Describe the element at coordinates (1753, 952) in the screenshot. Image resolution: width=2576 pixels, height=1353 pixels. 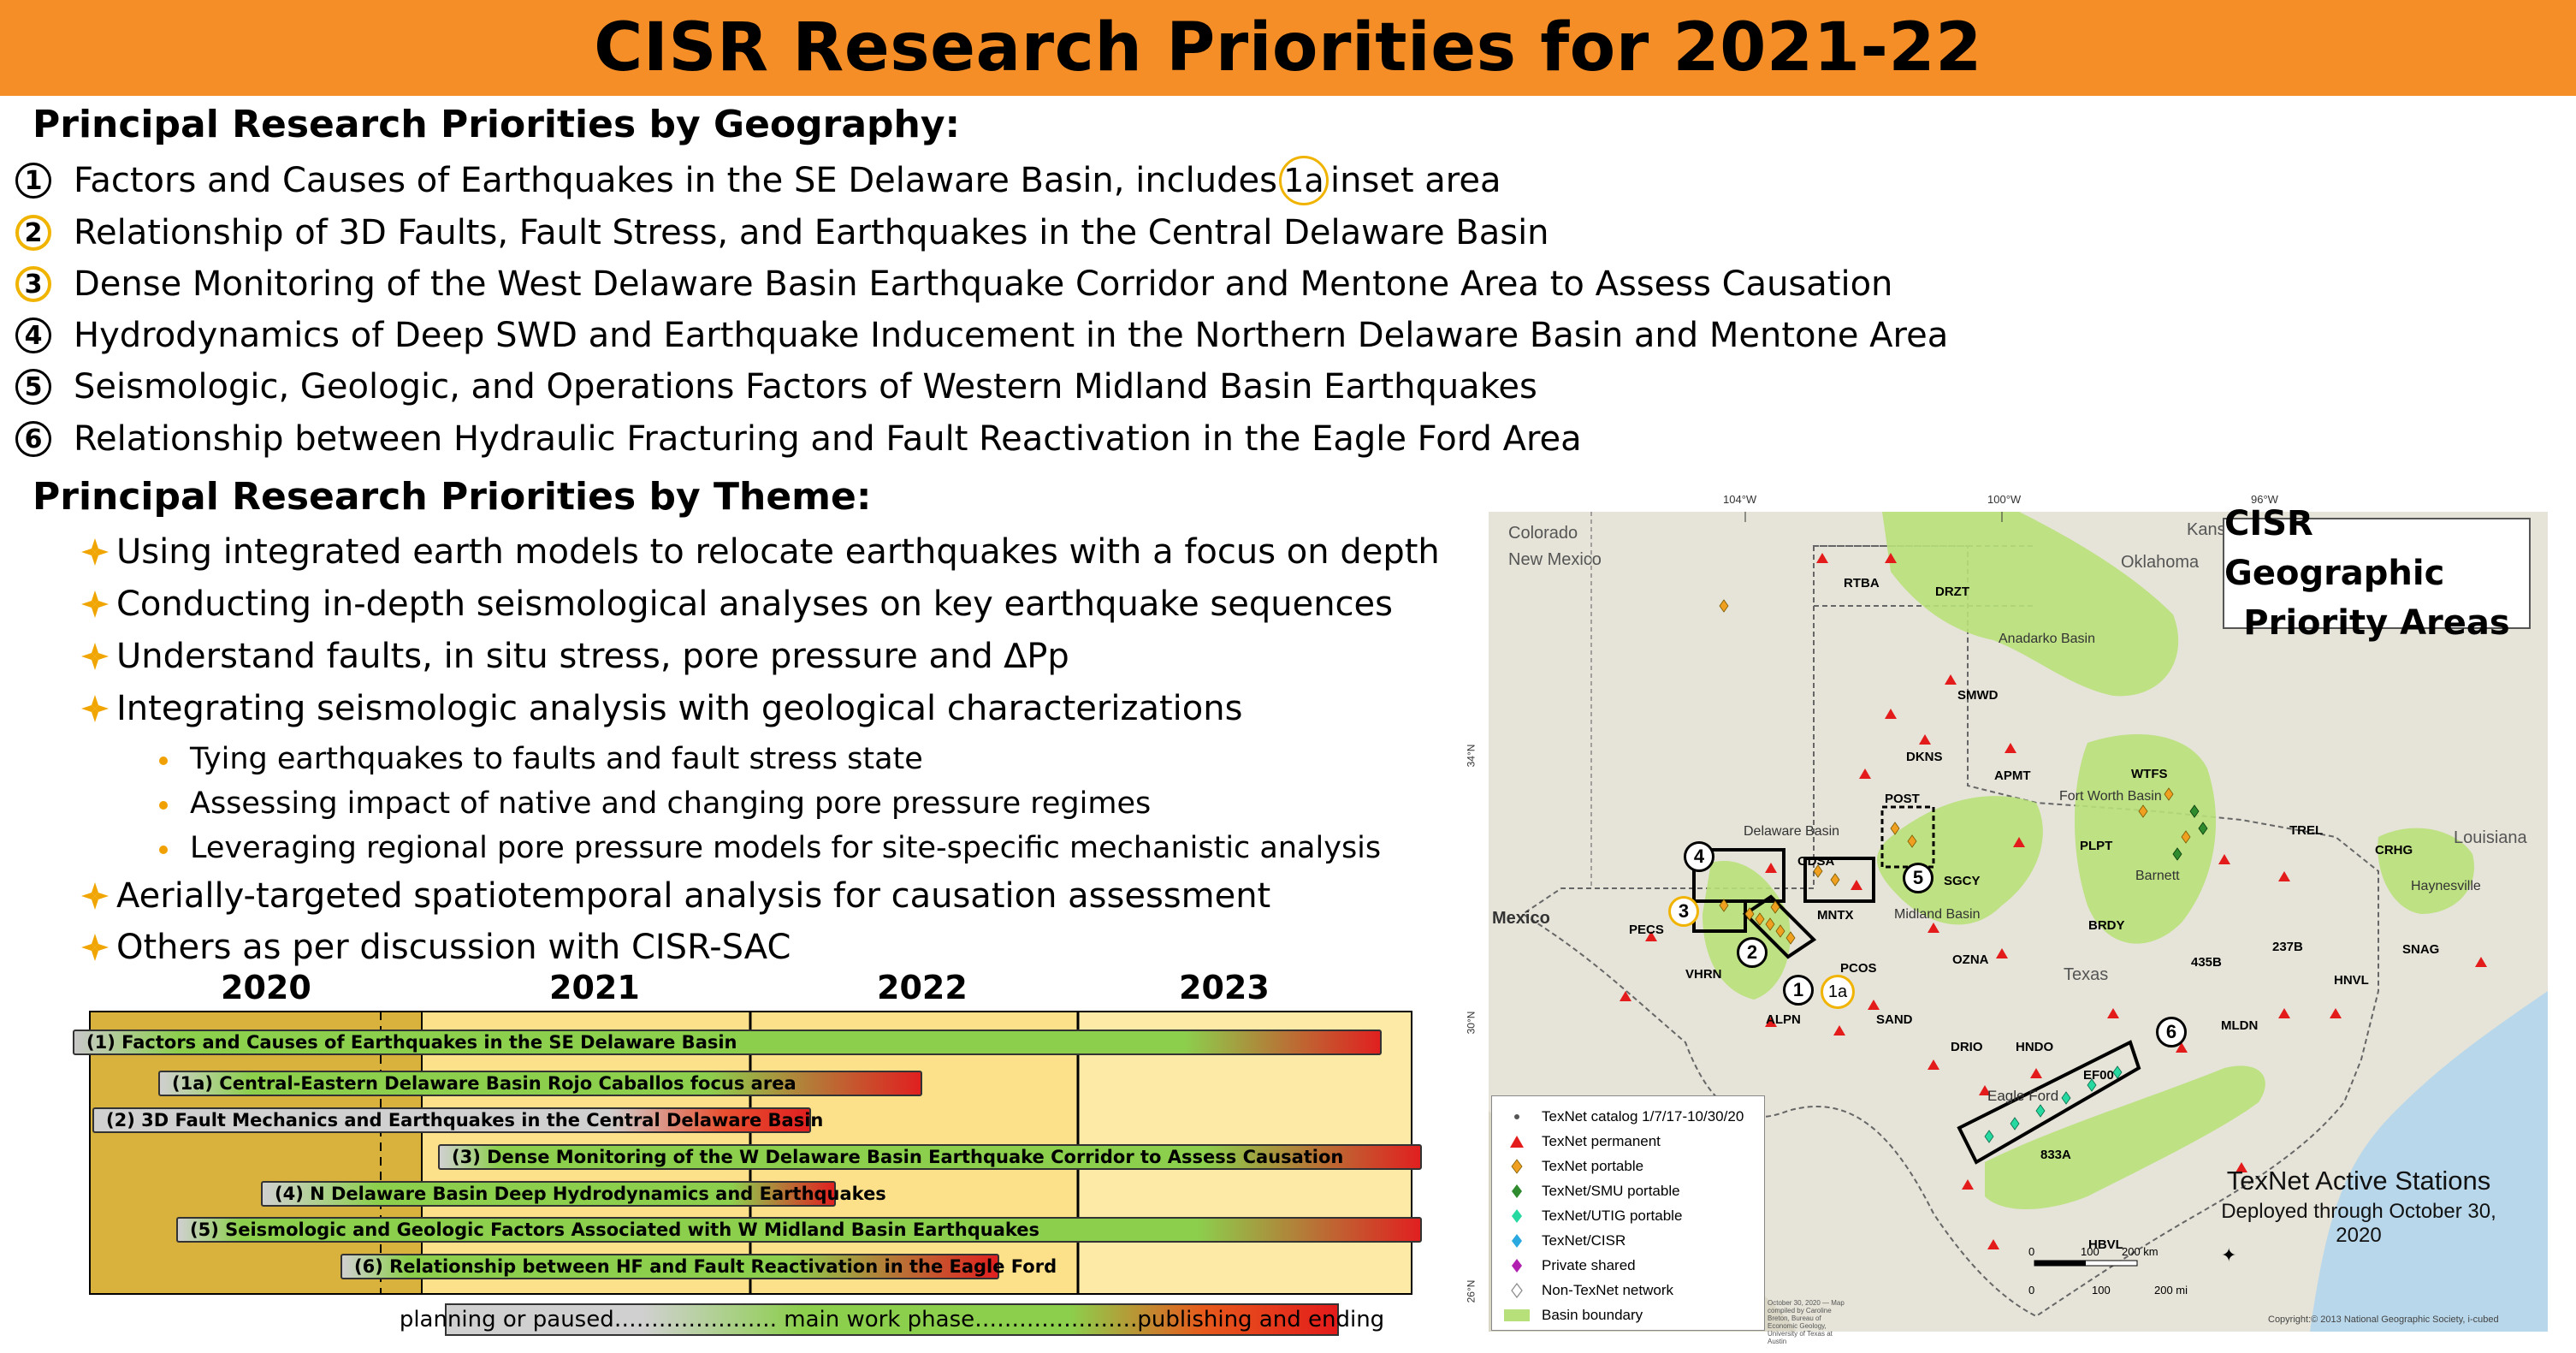
I see `map-area-marker-2: 2` at that location.